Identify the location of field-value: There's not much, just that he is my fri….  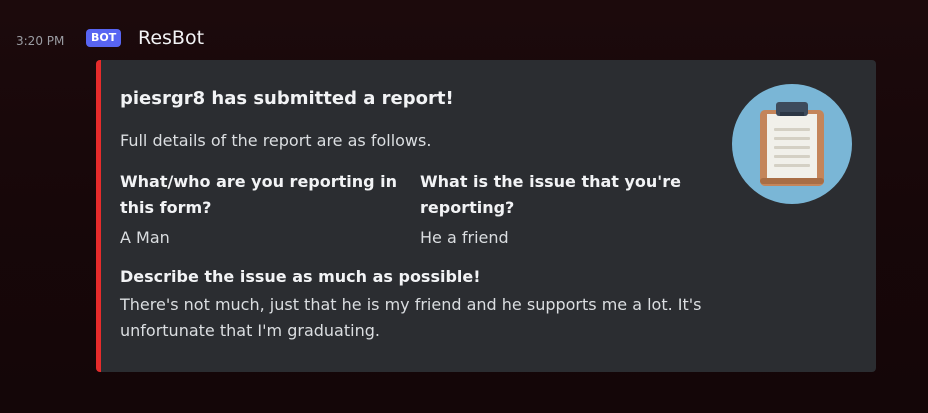
(411, 317).